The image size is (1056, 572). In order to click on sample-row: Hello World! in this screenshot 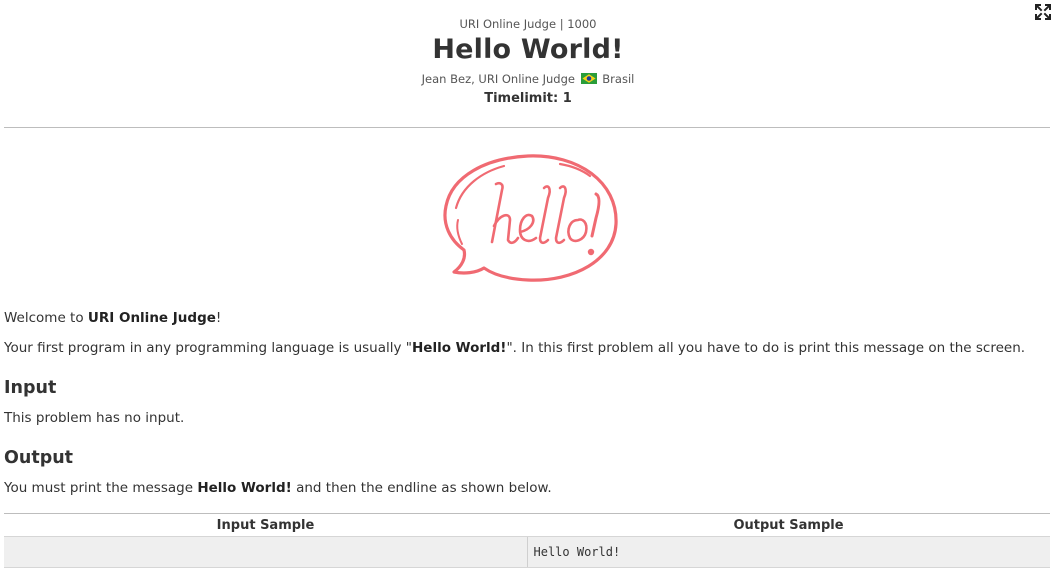, I will do `click(527, 552)`.